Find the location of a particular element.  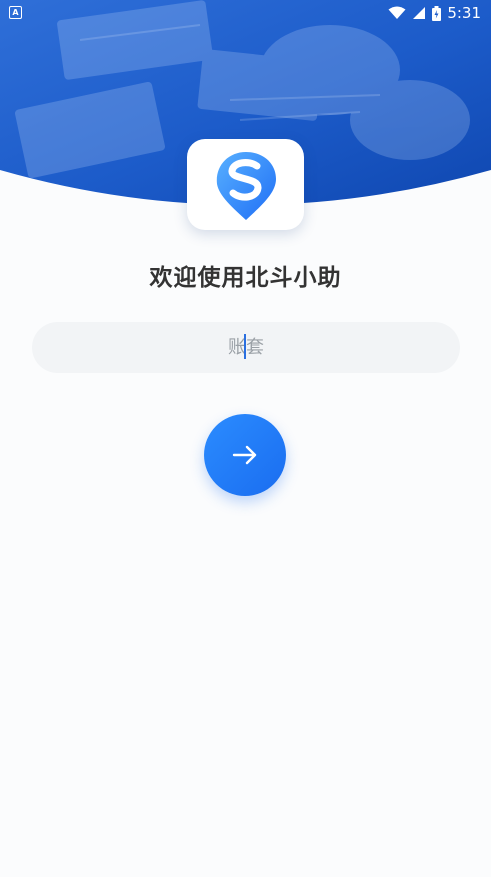

welcome-title: 欢迎使用北斗小助 is located at coordinates (245, 278).